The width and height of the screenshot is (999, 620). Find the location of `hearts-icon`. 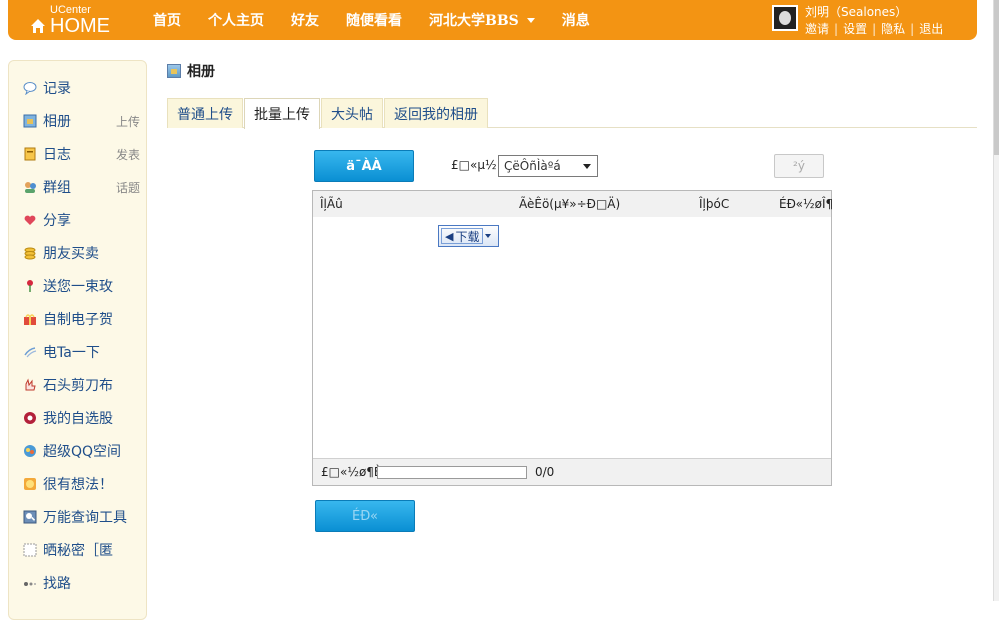

hearts-icon is located at coordinates (30, 220).